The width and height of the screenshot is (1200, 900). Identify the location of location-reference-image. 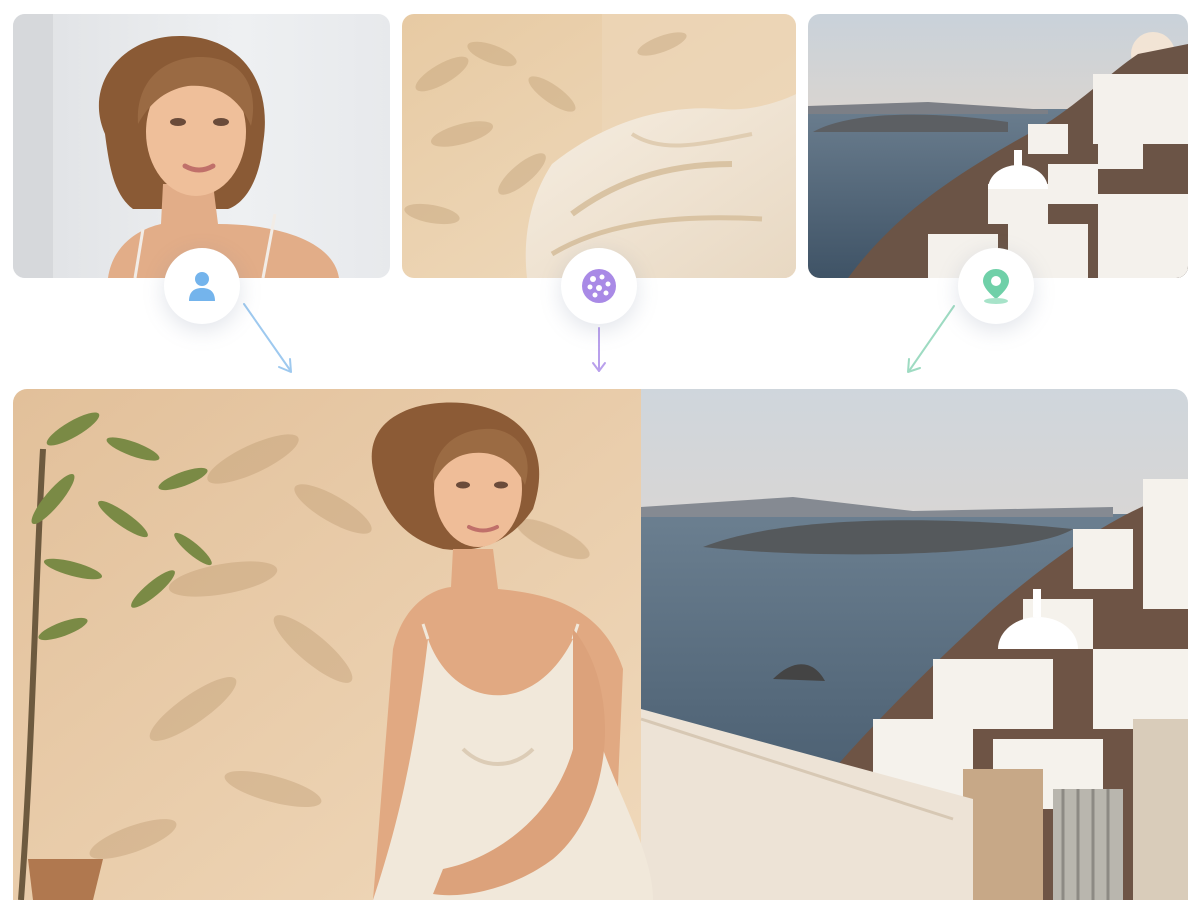
(998, 146).